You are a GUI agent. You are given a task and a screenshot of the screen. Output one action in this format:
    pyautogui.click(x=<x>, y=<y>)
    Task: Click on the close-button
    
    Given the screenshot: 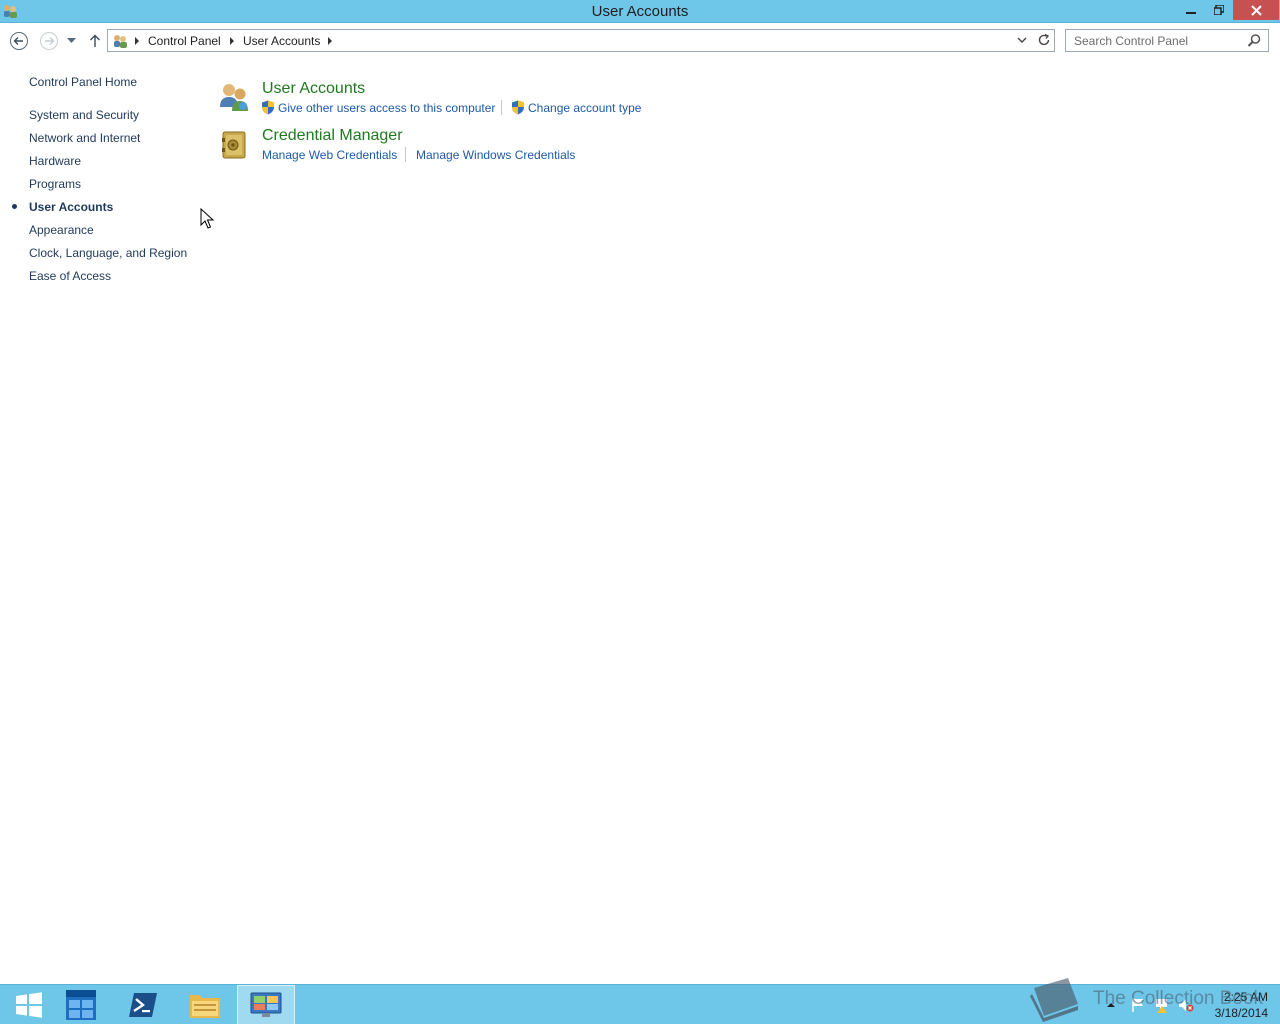 What is the action you would take?
    pyautogui.click(x=1256, y=10)
    